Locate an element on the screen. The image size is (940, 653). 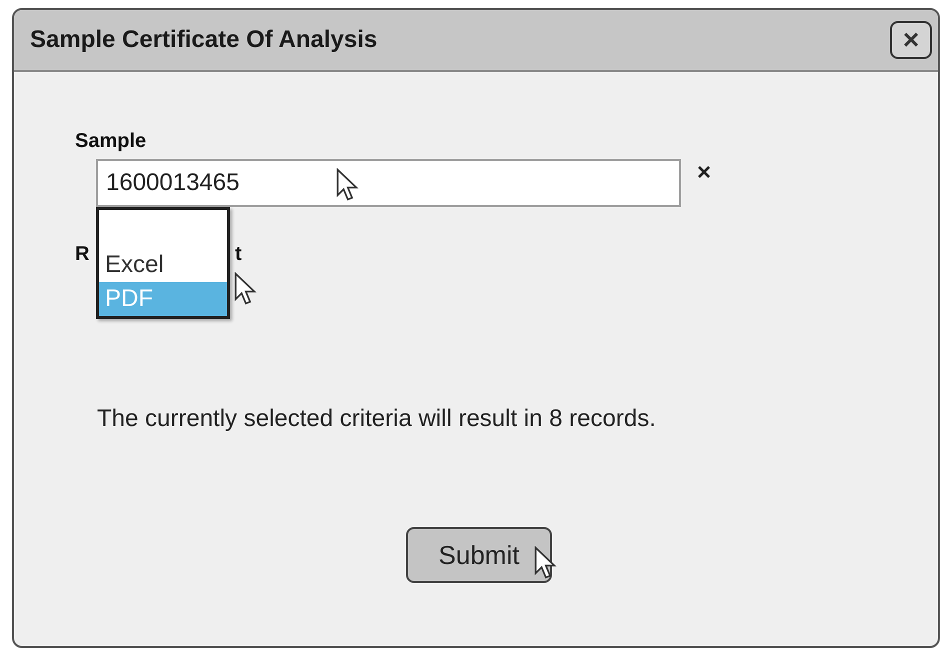
clear-button: × is located at coordinates (704, 173).